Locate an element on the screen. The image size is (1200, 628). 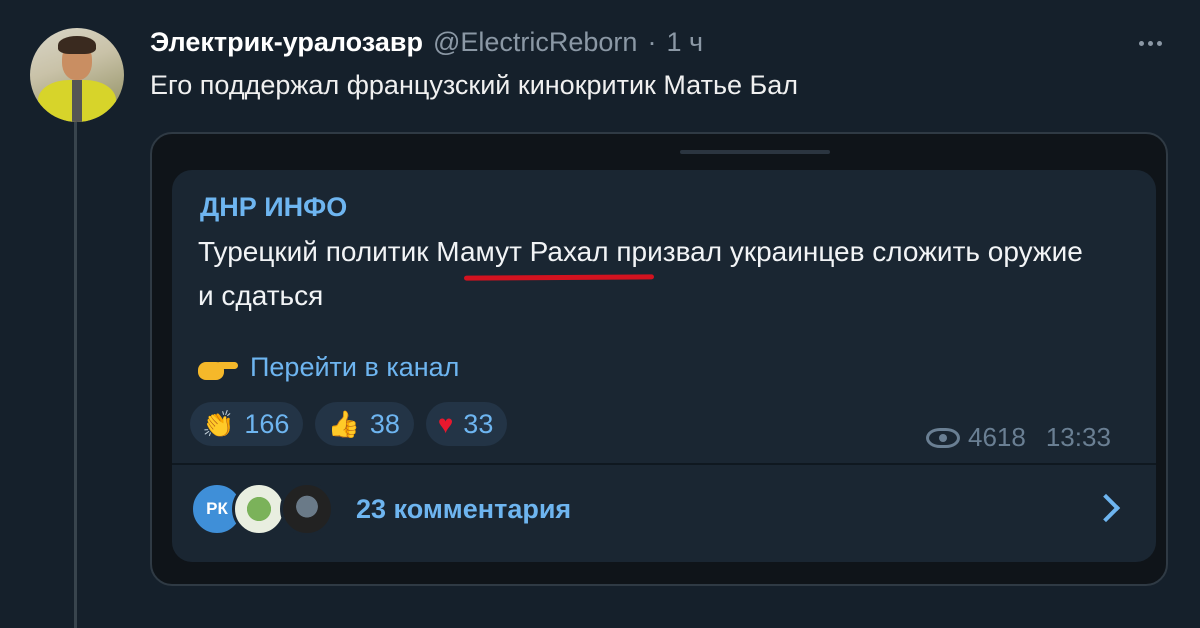
divider is located at coordinates (664, 464).